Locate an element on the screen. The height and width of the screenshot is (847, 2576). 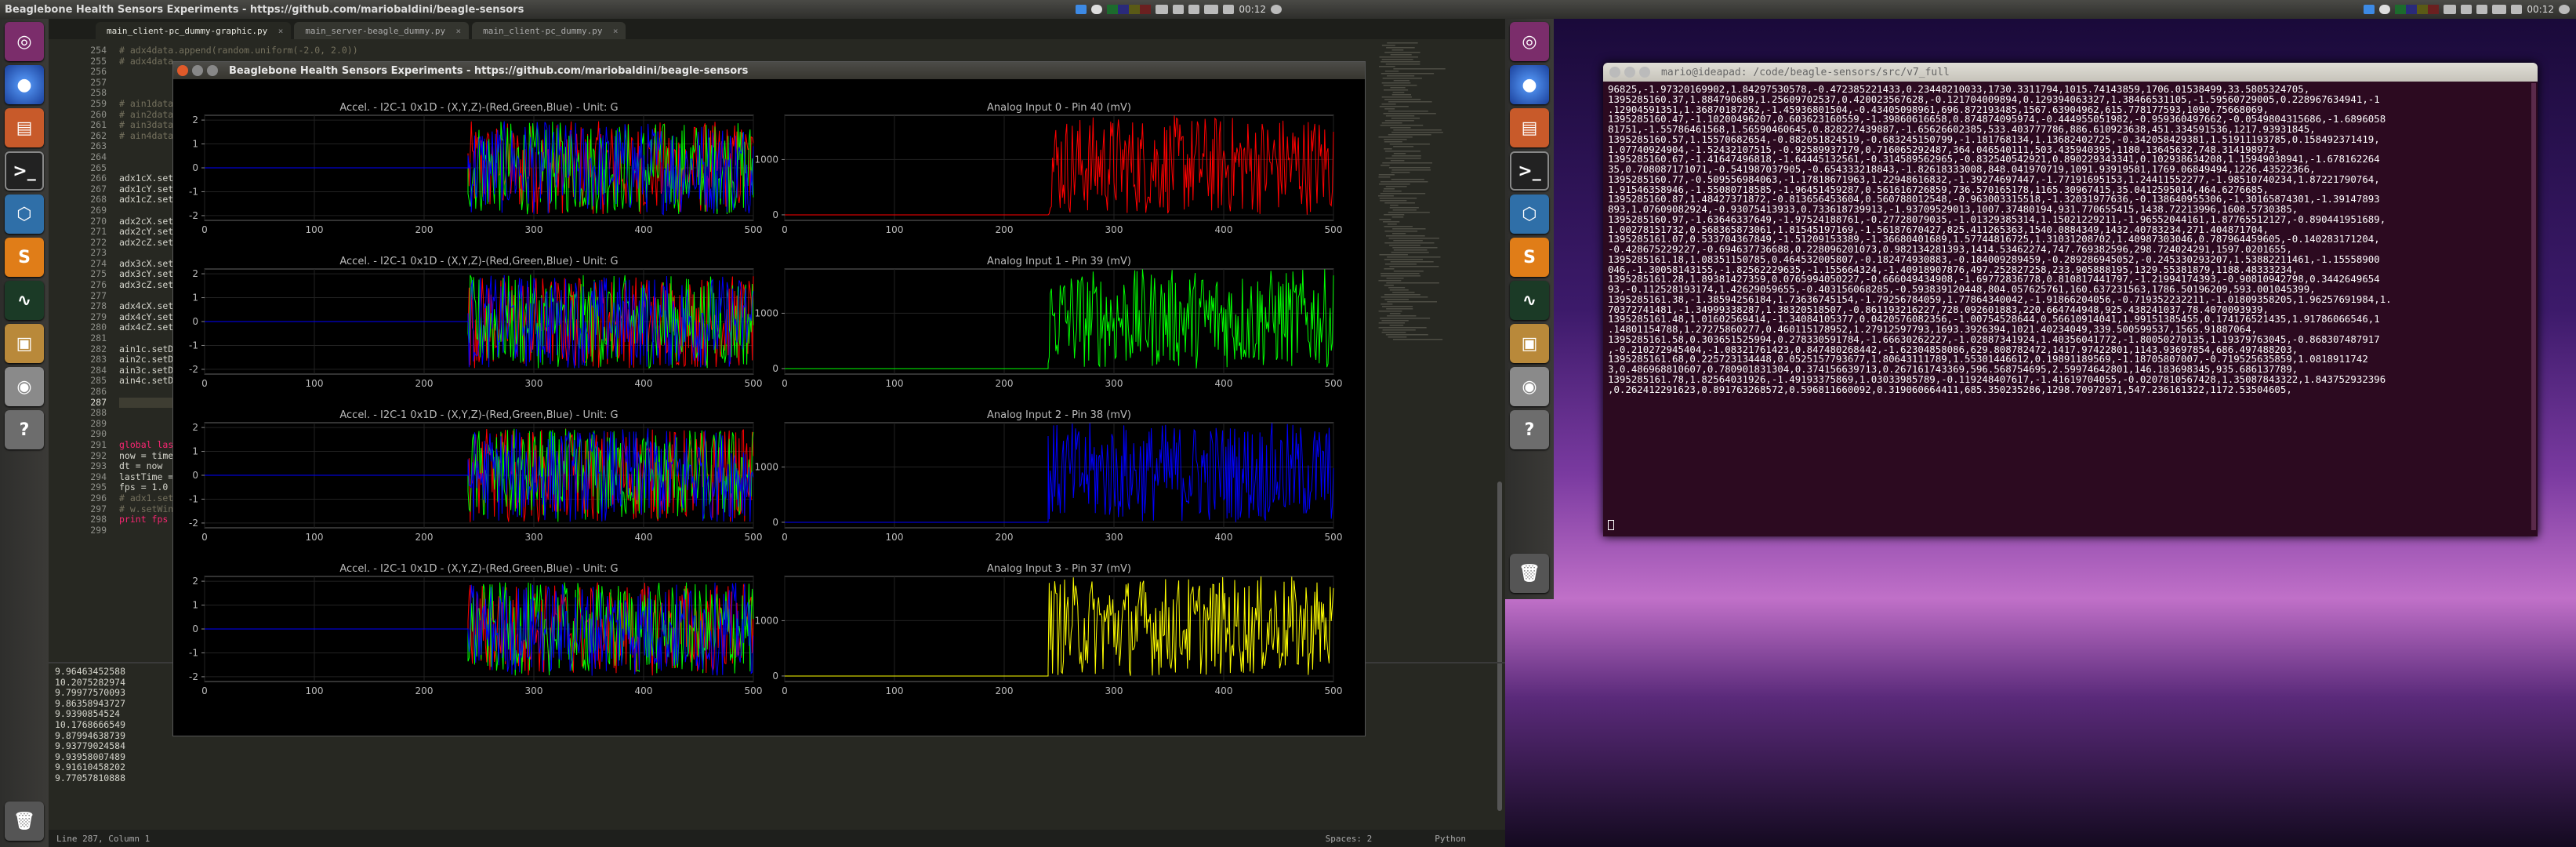
editor-scrollbar is located at coordinates (1500, 646).